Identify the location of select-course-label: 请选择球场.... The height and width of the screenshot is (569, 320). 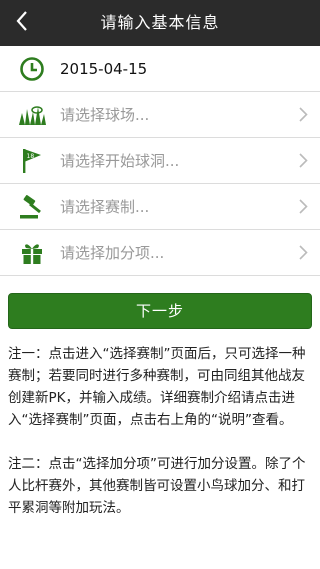
(105, 115).